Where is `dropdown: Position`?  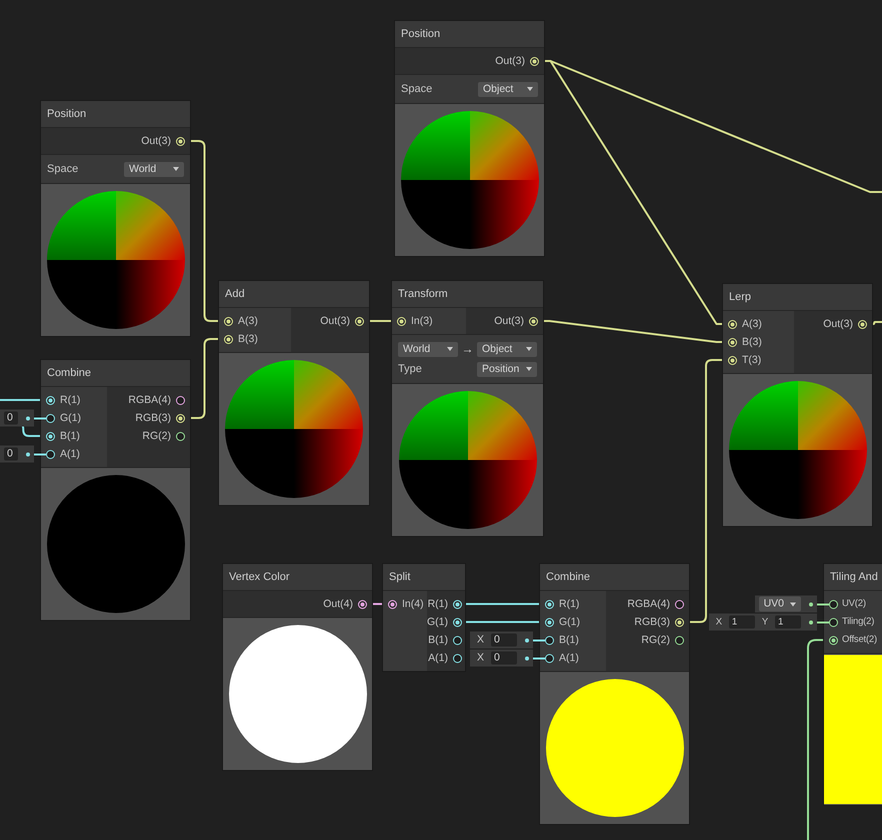
dropdown: Position is located at coordinates (507, 369).